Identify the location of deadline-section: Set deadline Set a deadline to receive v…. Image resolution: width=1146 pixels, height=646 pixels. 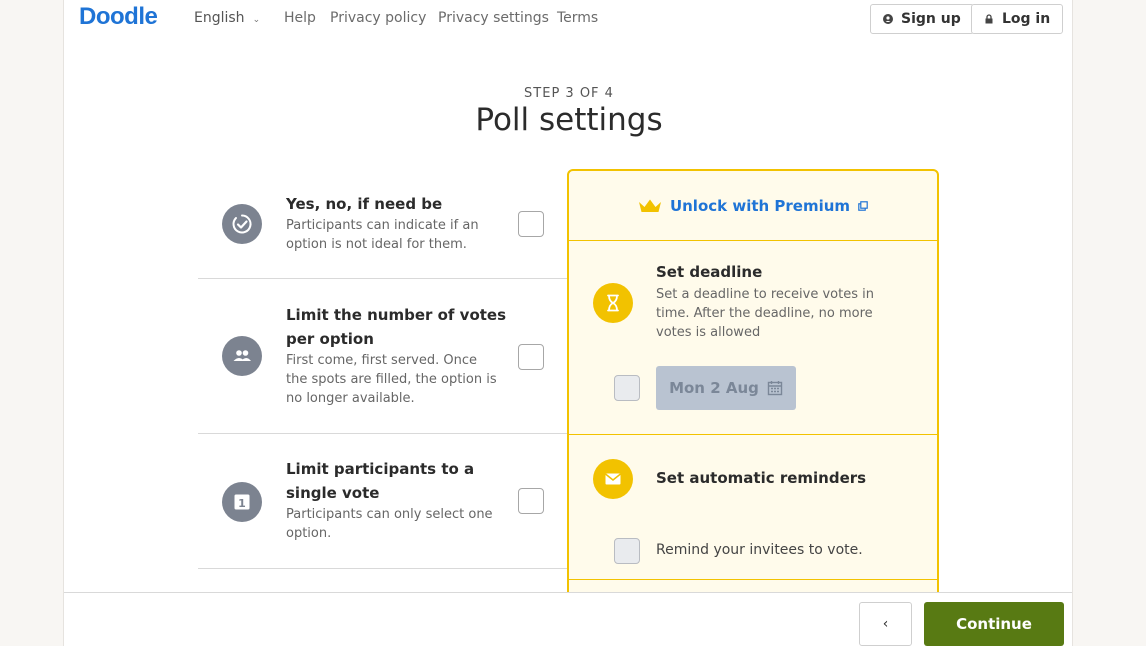
(753, 338).